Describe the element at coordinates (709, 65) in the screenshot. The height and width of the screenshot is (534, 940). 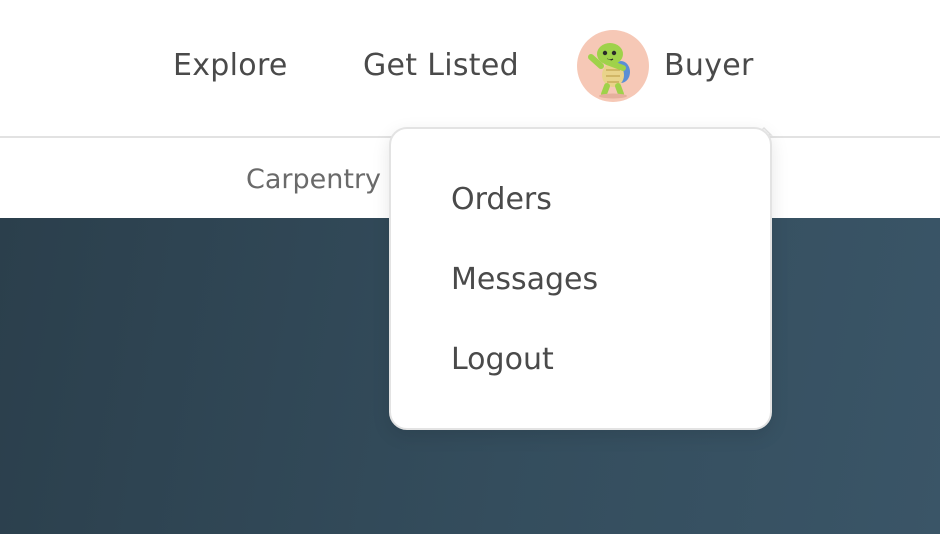
I see `nav-user-menu: Buyer` at that location.